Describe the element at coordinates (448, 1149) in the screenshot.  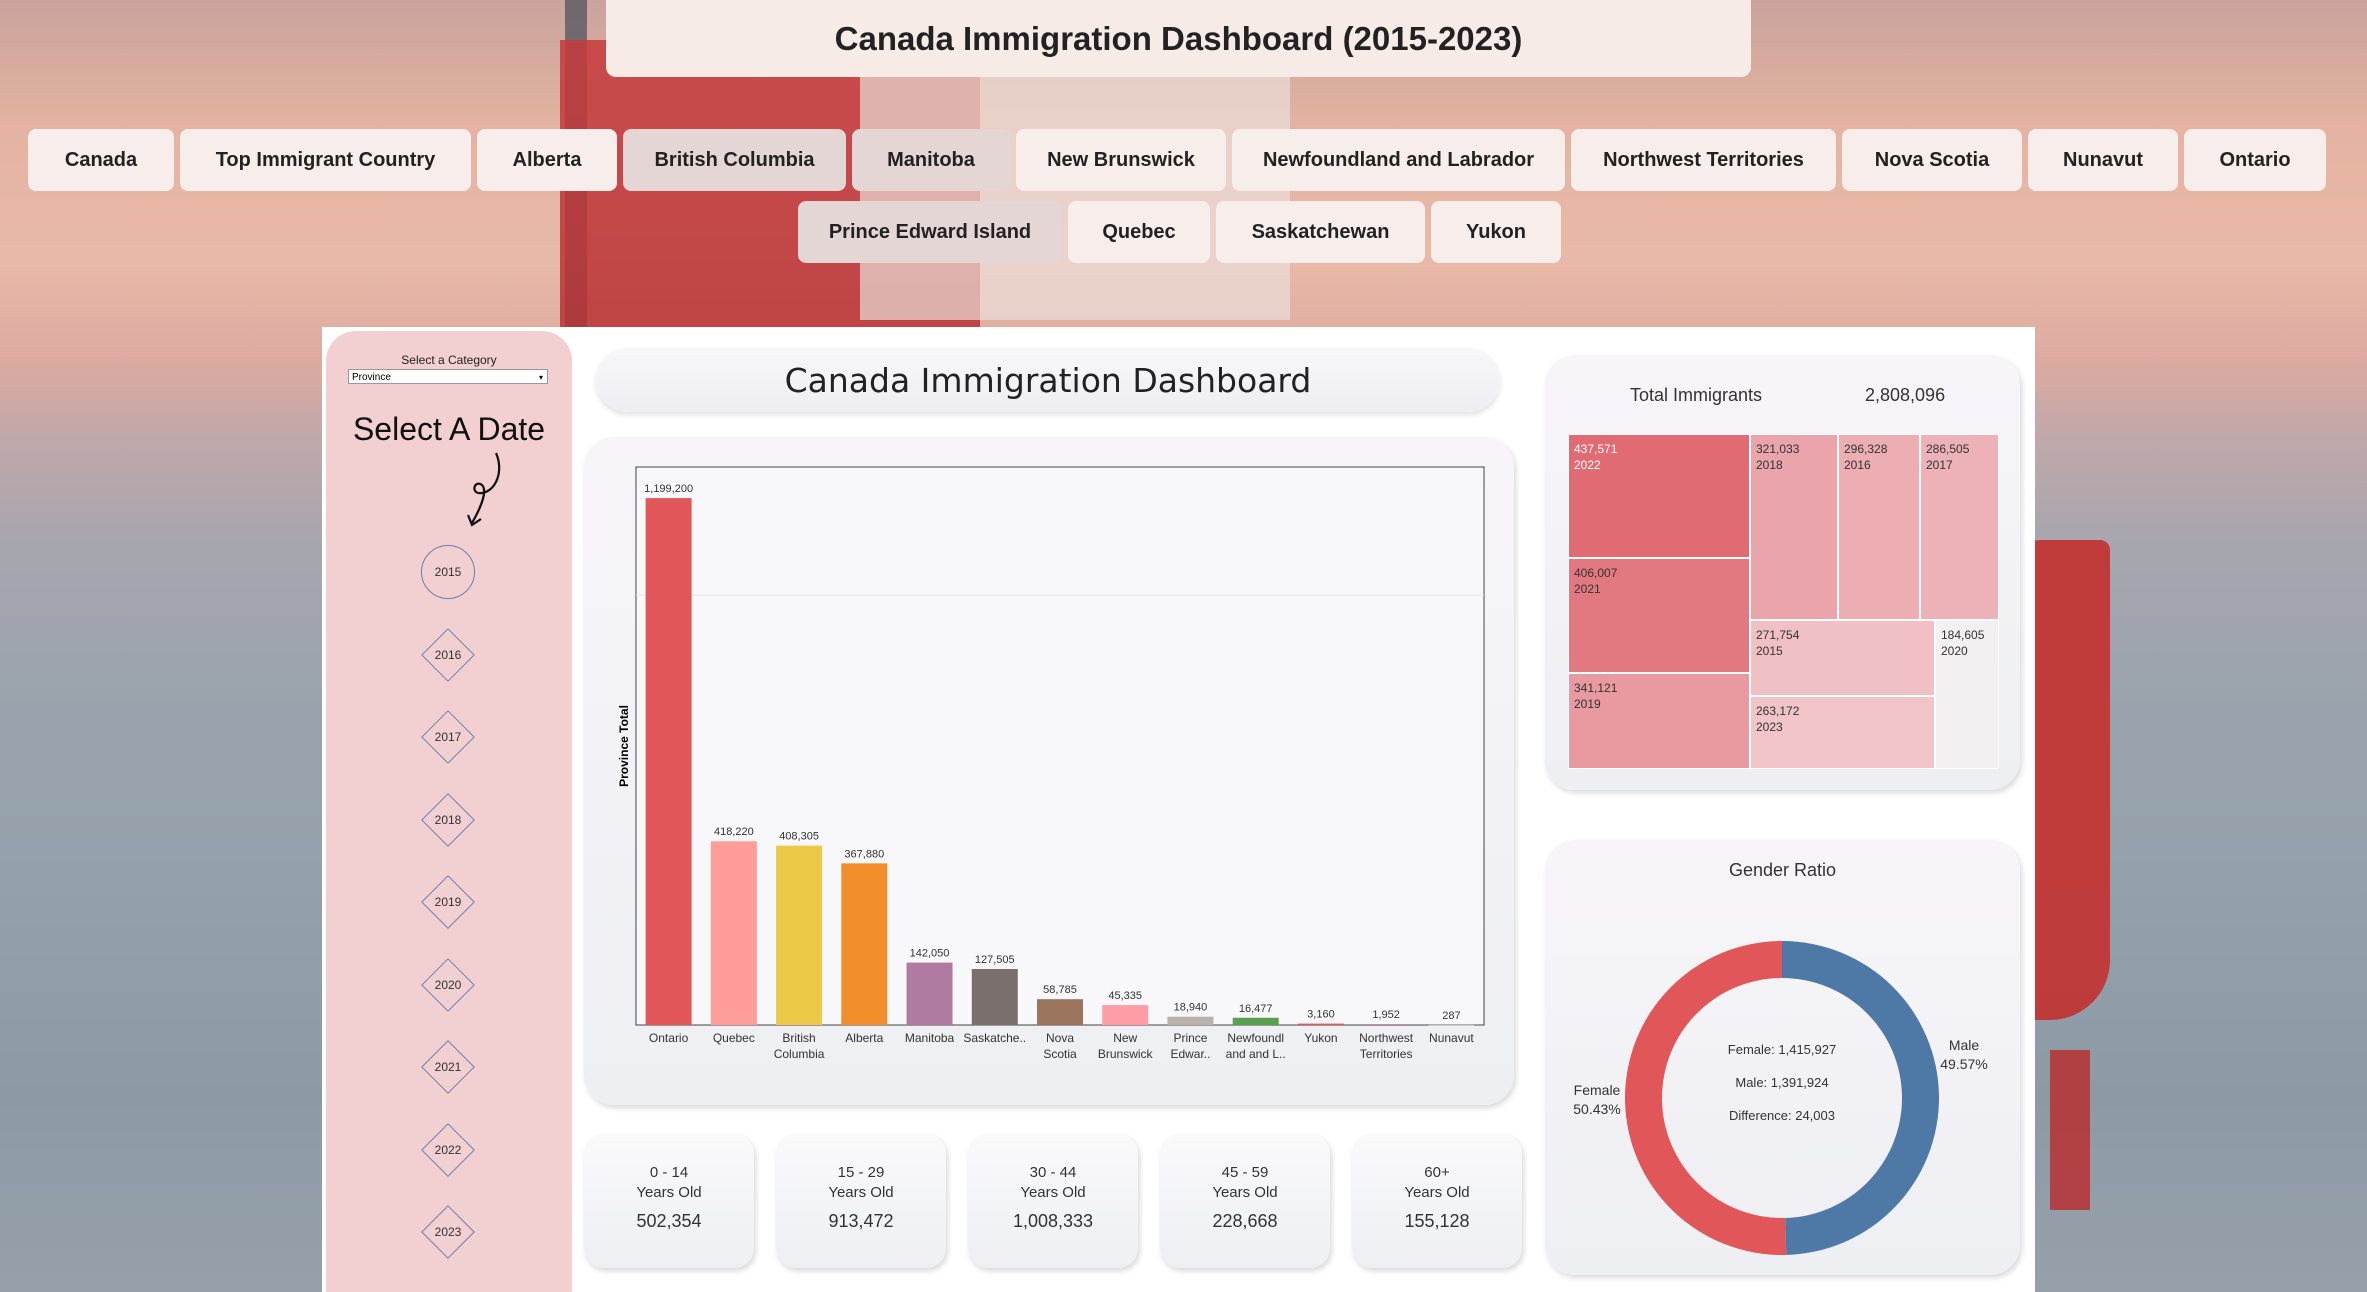
I see `date-button-2022: 2022` at that location.